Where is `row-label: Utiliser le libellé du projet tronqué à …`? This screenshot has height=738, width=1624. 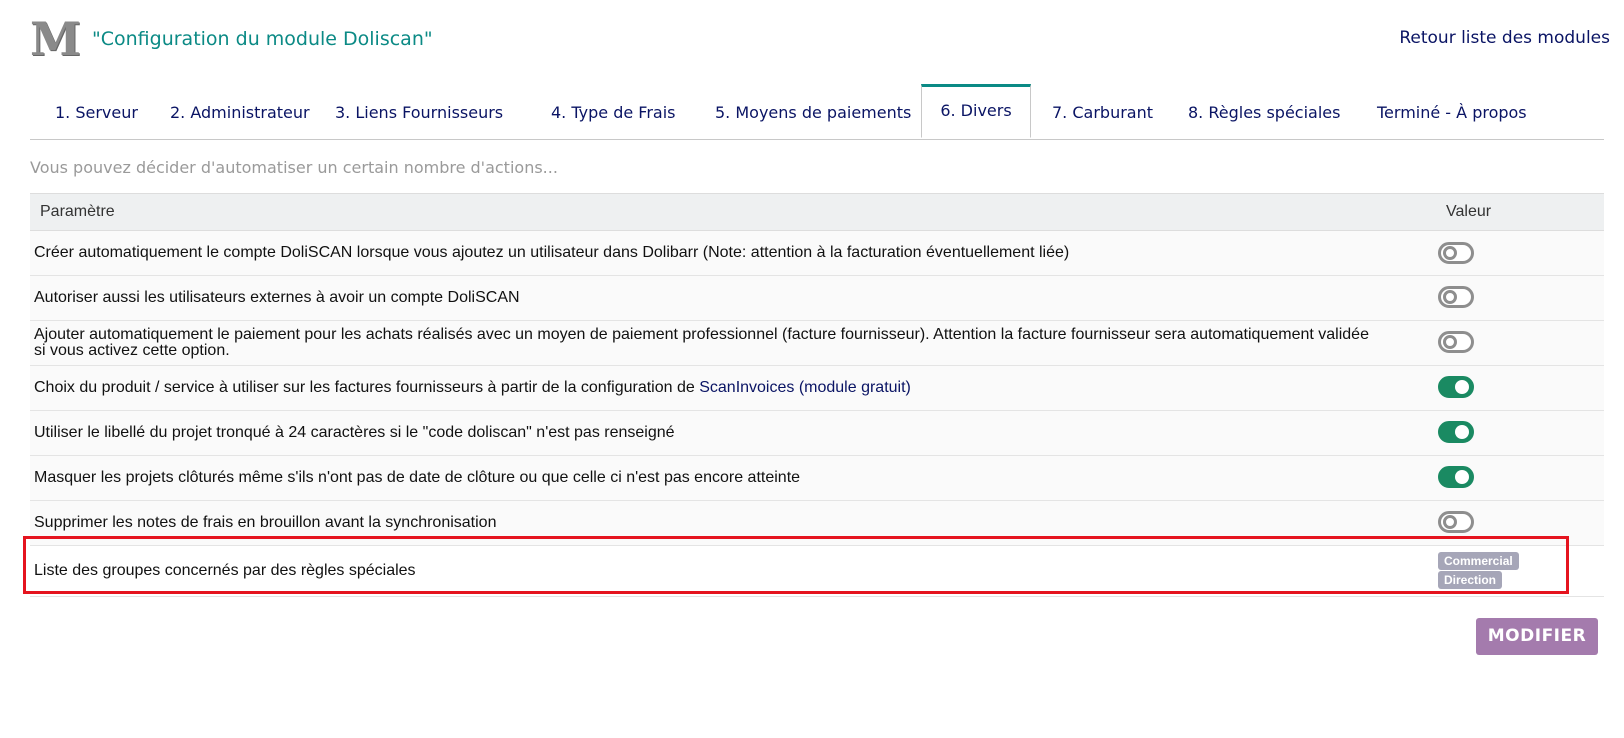 row-label: Utiliser le libellé du projet tronqué à … is located at coordinates (354, 432).